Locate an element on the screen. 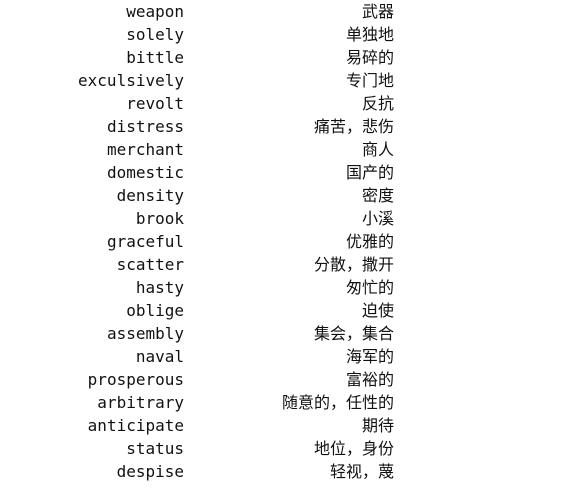 The height and width of the screenshot is (498, 586). vocab-row-domestic: domestic 国产的 is located at coordinates (293, 172).